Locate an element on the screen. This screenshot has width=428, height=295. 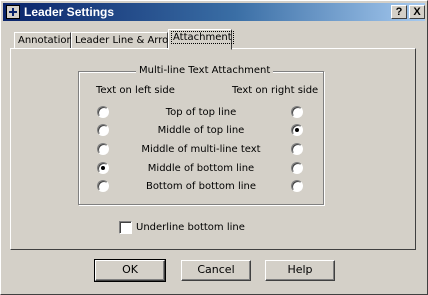
right-radio-bottom-of-bottom-line is located at coordinates (297, 186).